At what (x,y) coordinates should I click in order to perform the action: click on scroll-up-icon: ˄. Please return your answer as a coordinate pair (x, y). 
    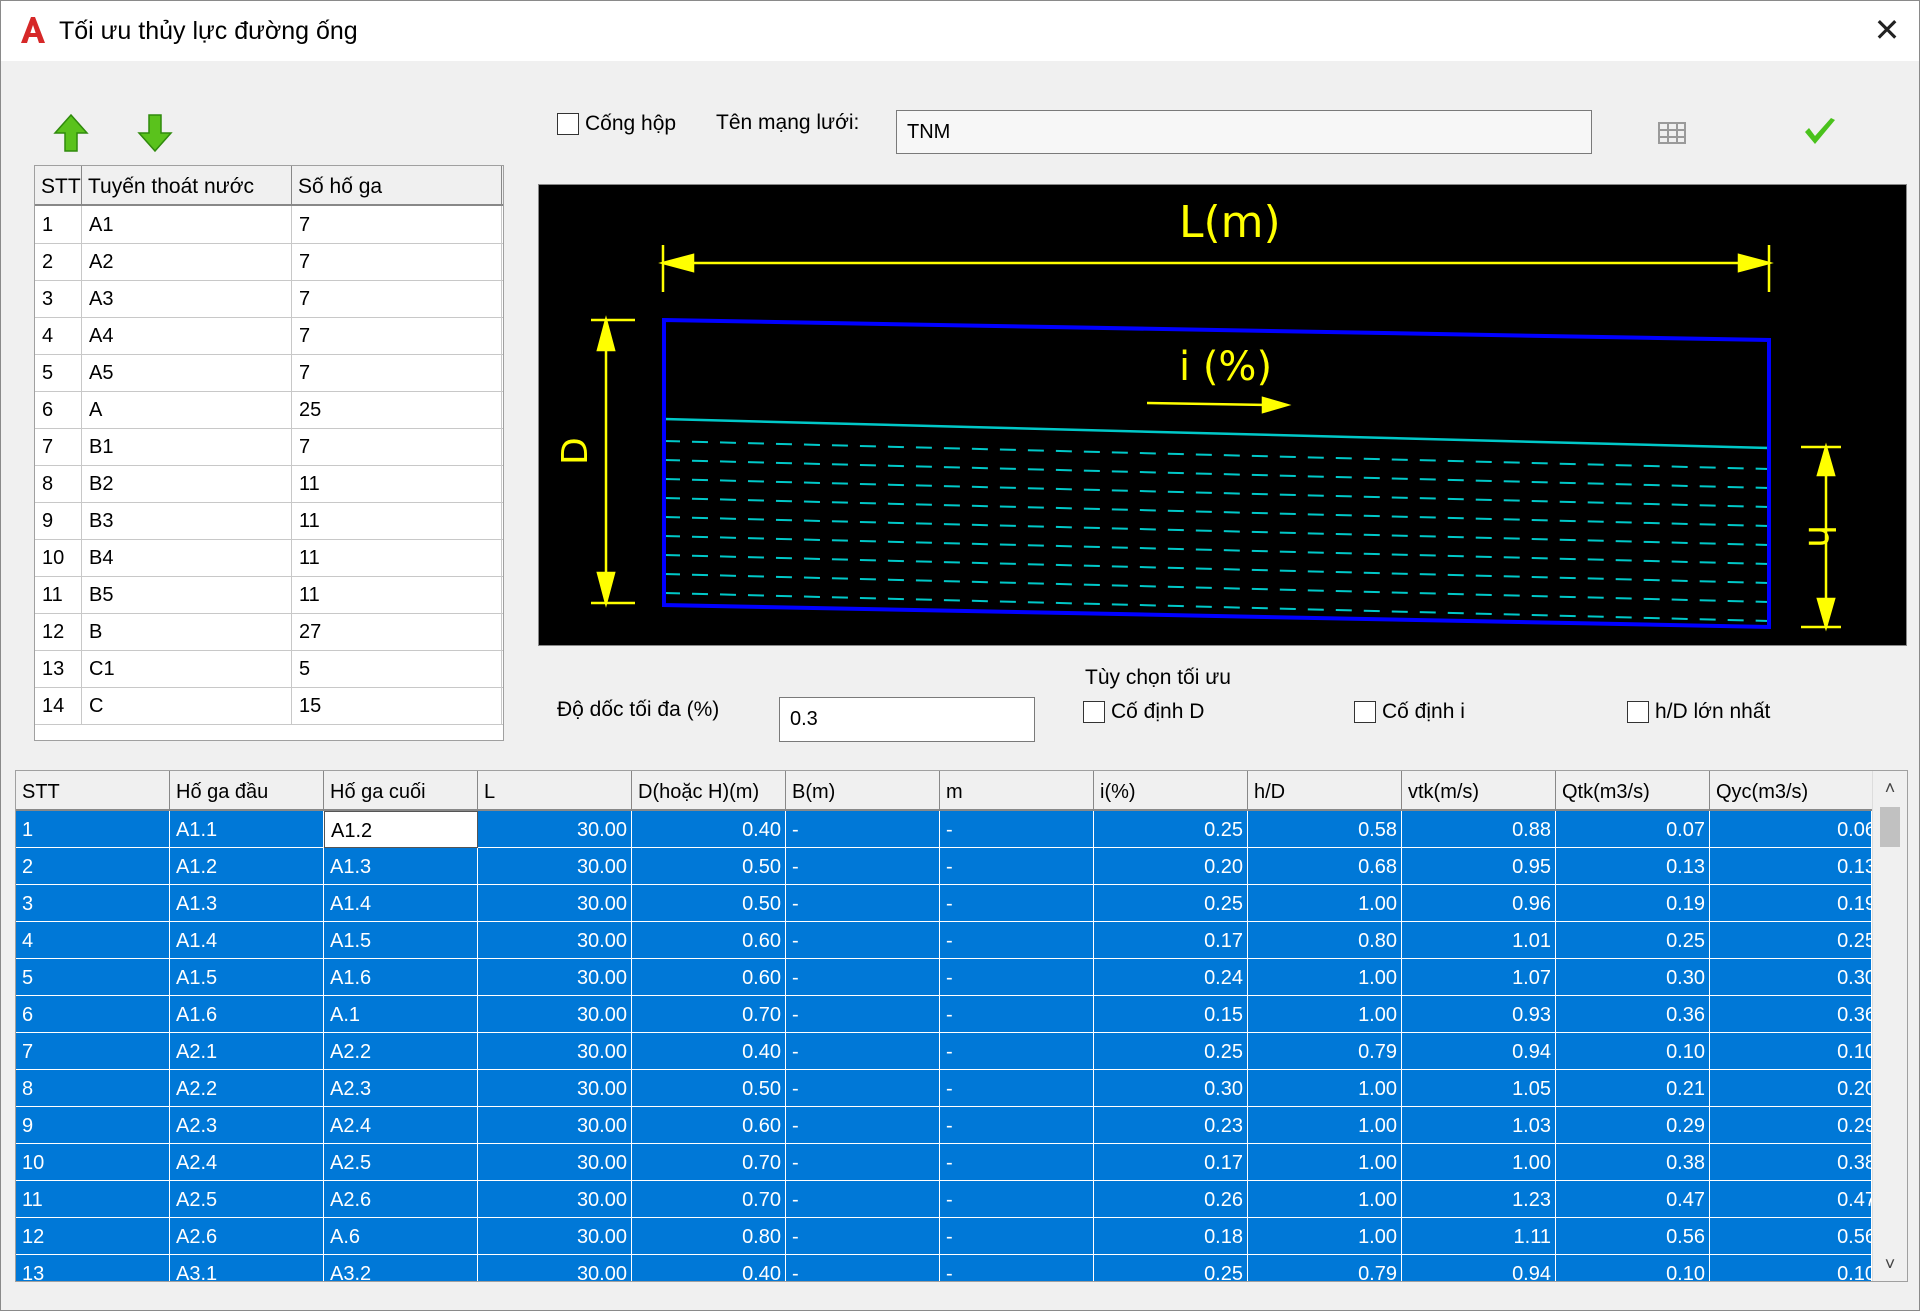
    Looking at the image, I should click on (1890, 788).